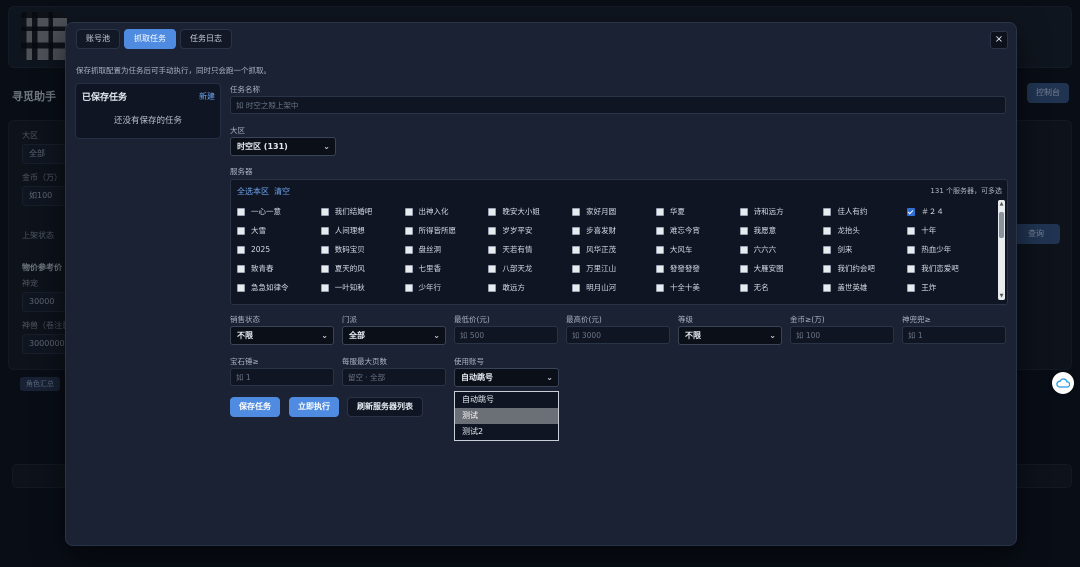 The height and width of the screenshot is (567, 1080). I want to click on level-select: 不限 ⌄, so click(730, 335).